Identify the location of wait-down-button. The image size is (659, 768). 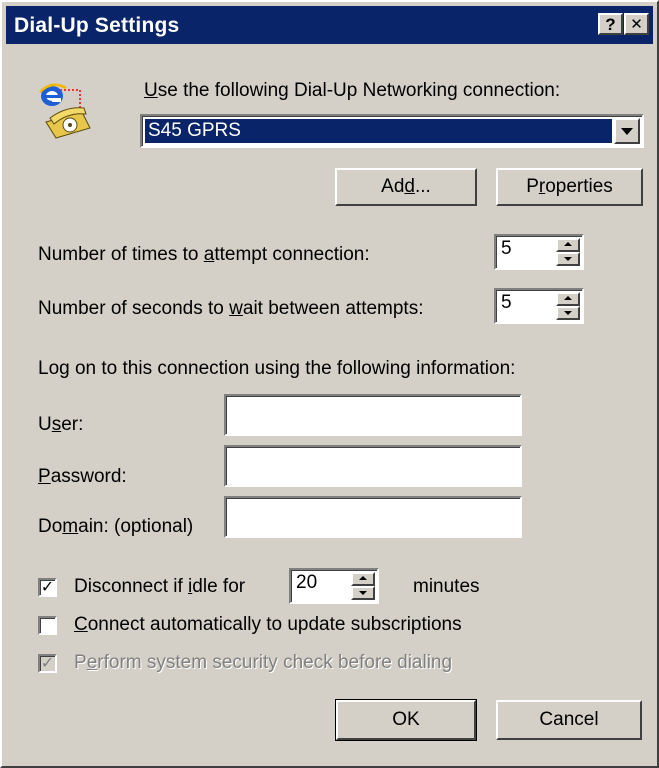
(568, 313).